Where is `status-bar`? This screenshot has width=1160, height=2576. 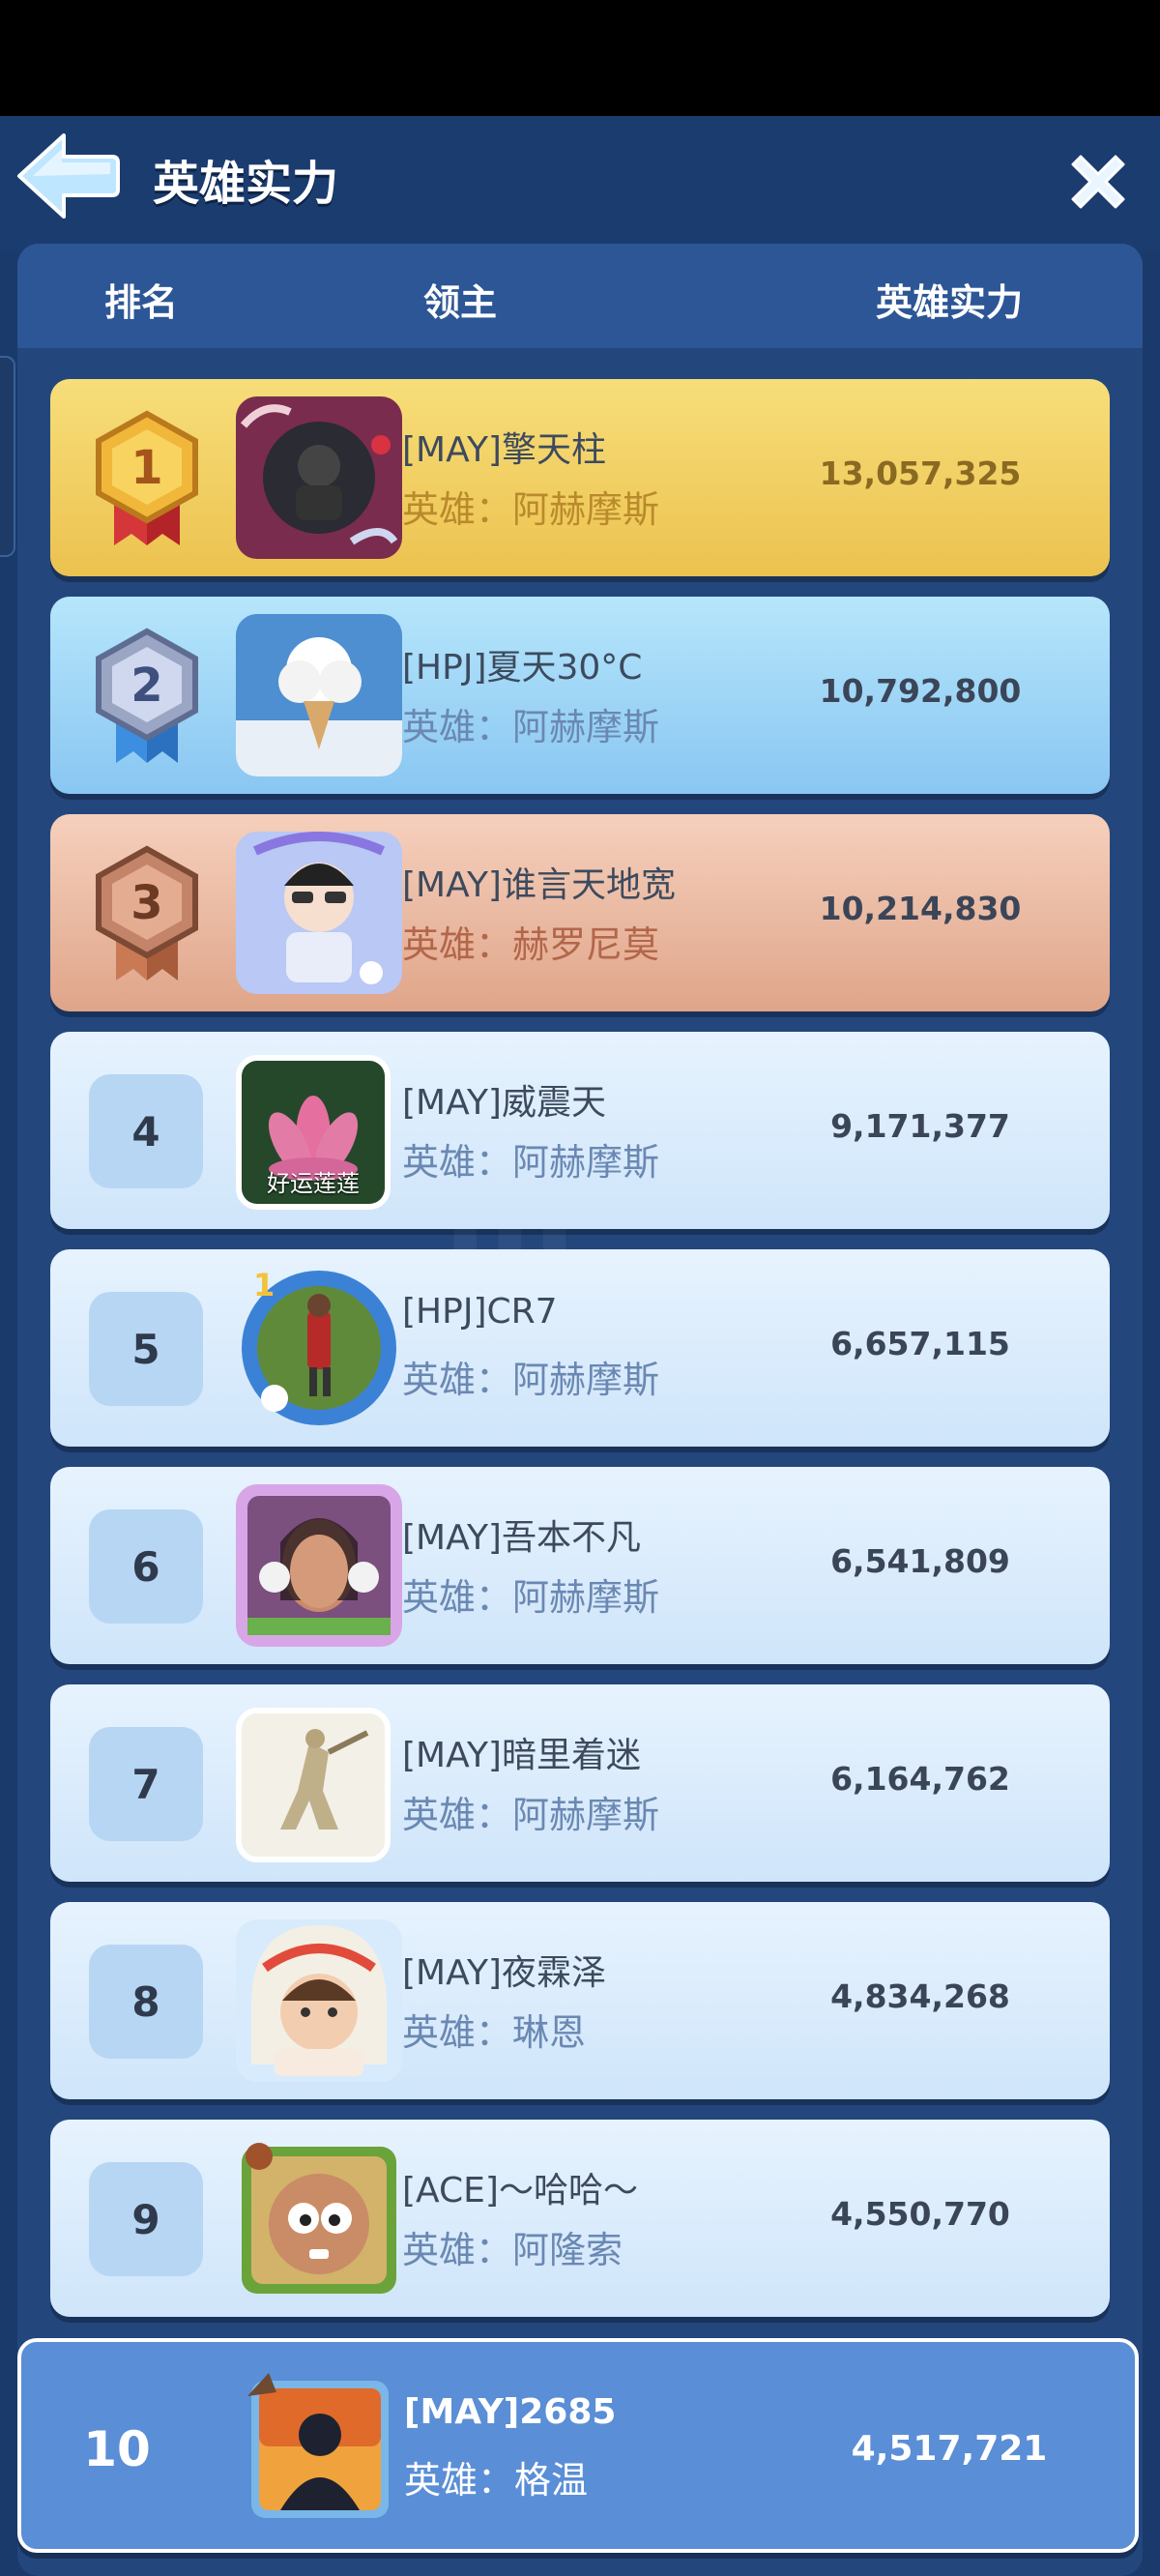 status-bar is located at coordinates (580, 58).